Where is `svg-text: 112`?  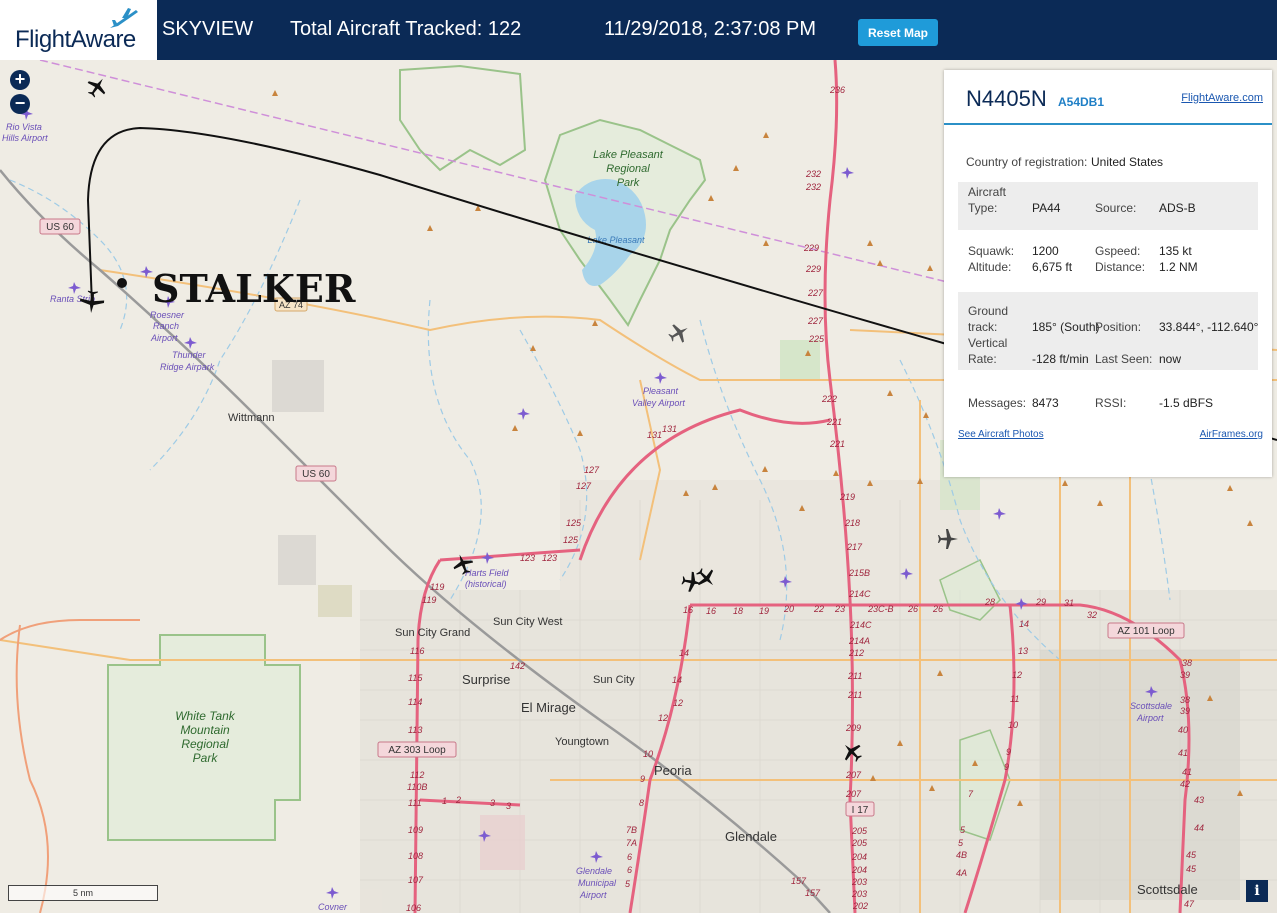 svg-text: 112 is located at coordinates (417, 775).